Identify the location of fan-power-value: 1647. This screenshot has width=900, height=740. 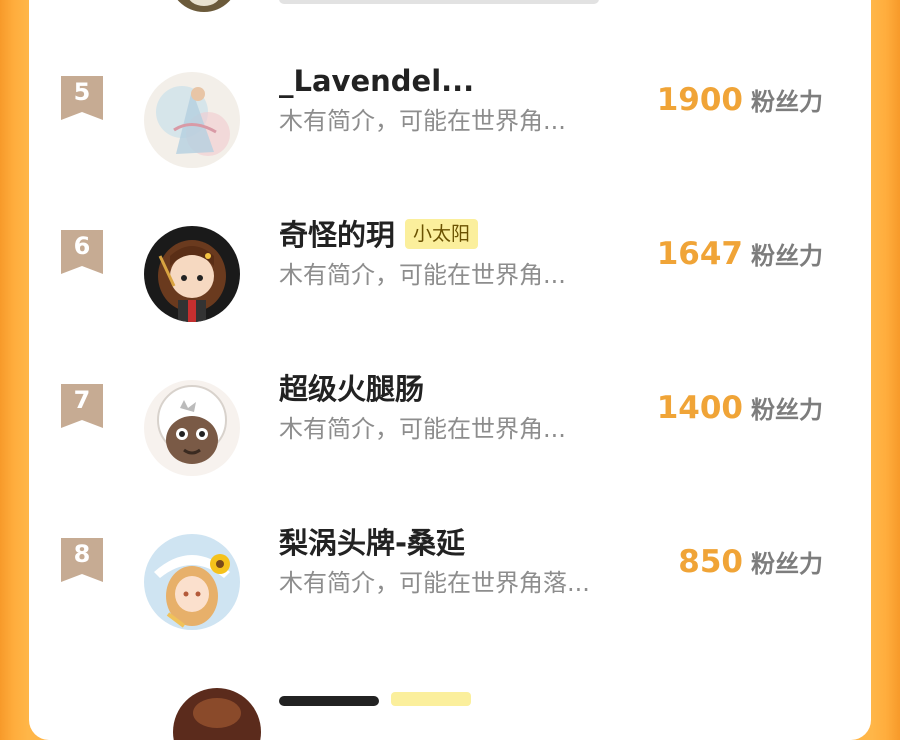
(699, 254).